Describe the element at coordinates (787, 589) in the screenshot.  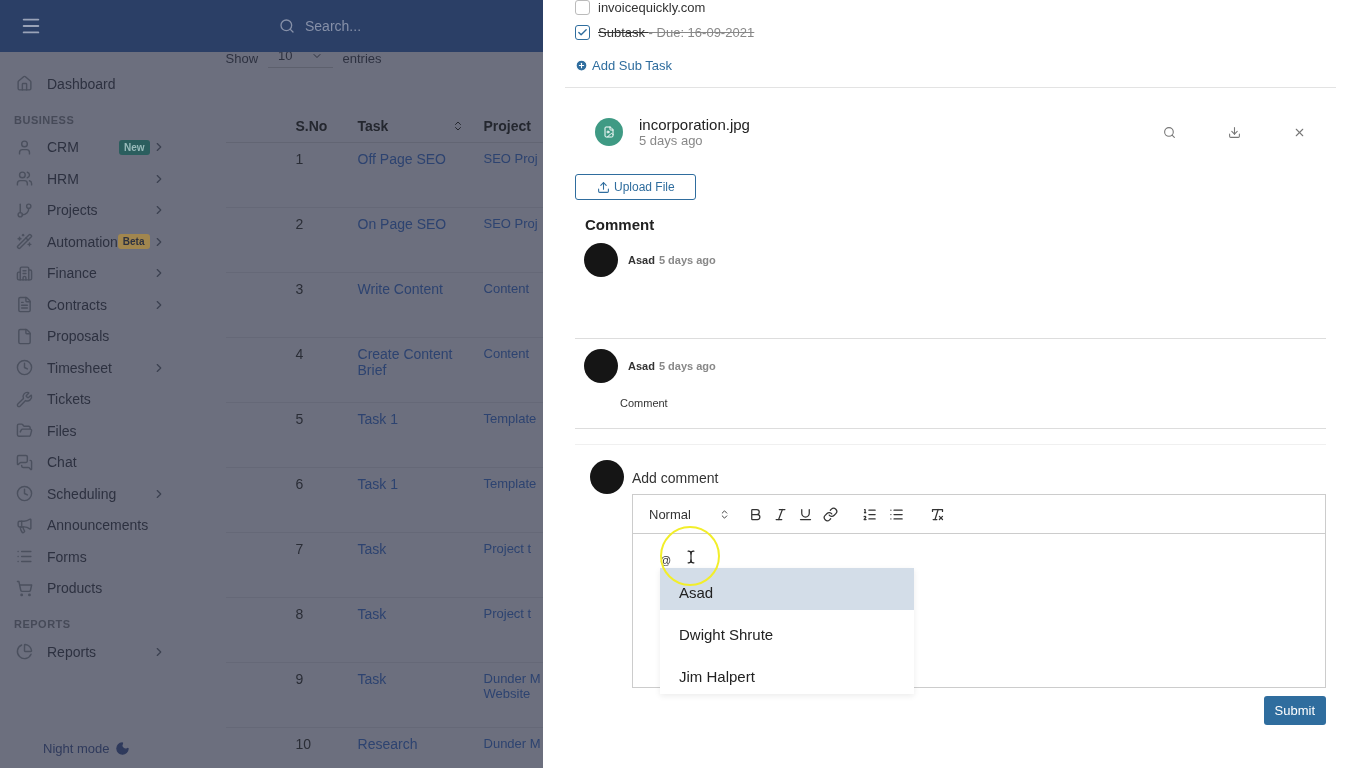
I see `mention-option: Asad` at that location.